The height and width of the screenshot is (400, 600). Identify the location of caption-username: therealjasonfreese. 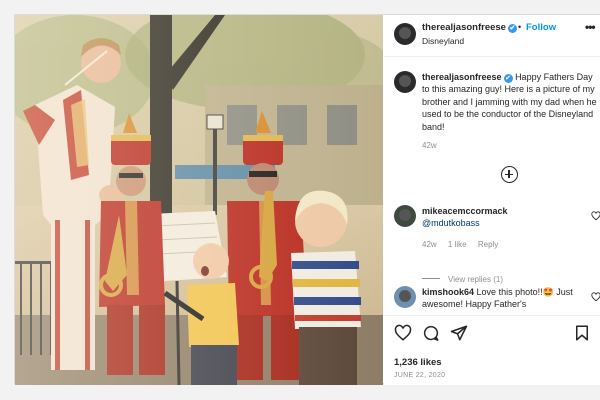
(462, 77).